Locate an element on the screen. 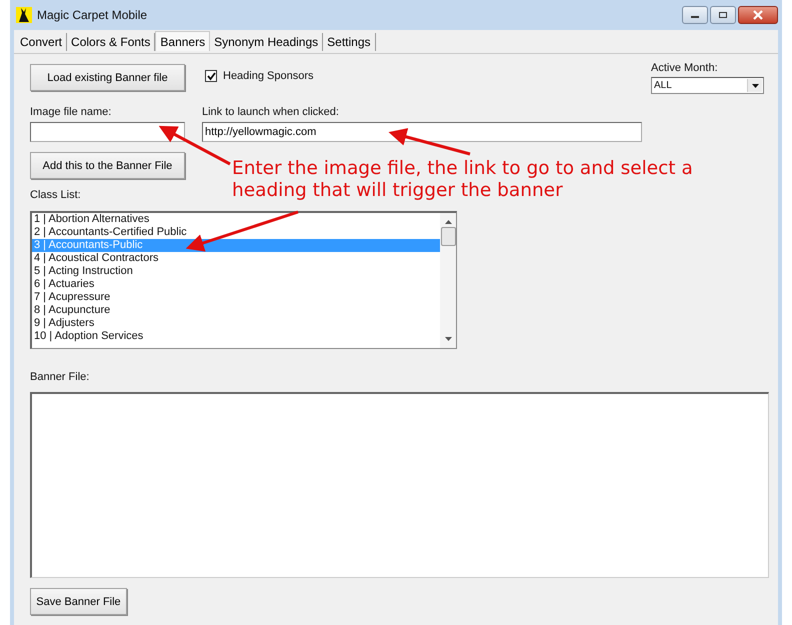 Image resolution: width=792 pixels, height=625 pixels. add-to-banner-button: Add this to the Banner File is located at coordinates (107, 165).